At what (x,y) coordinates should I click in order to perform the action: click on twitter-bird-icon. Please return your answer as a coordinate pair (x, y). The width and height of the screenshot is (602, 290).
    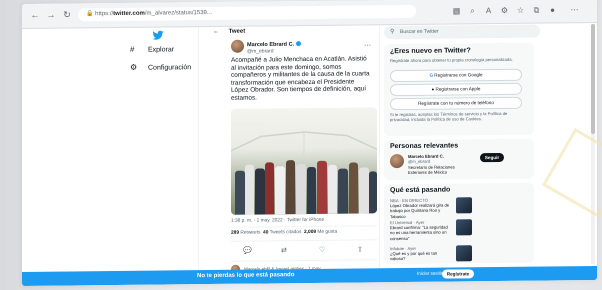
    Looking at the image, I should click on (158, 35).